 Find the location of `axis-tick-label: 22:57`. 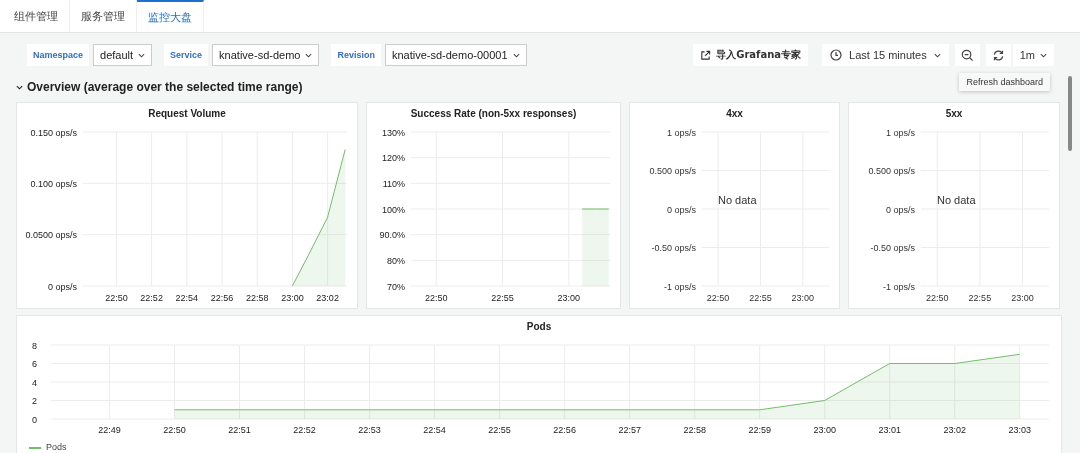

axis-tick-label: 22:57 is located at coordinates (629, 430).